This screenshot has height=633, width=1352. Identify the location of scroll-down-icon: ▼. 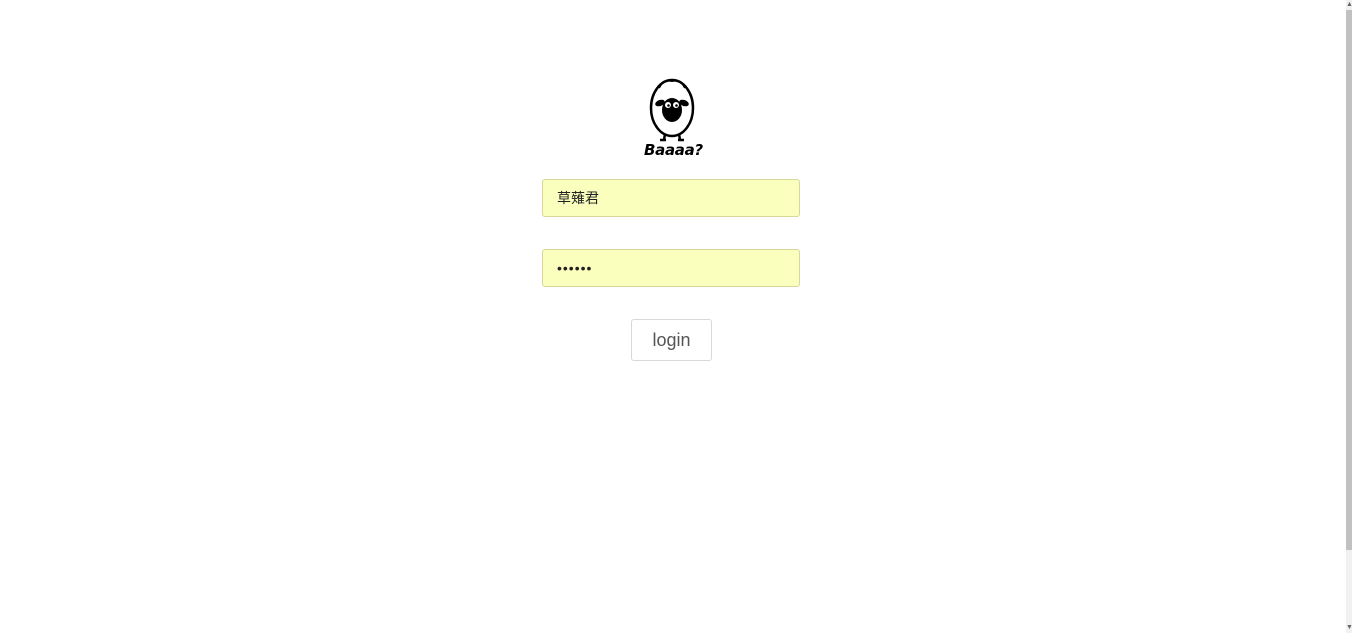
(1349, 628).